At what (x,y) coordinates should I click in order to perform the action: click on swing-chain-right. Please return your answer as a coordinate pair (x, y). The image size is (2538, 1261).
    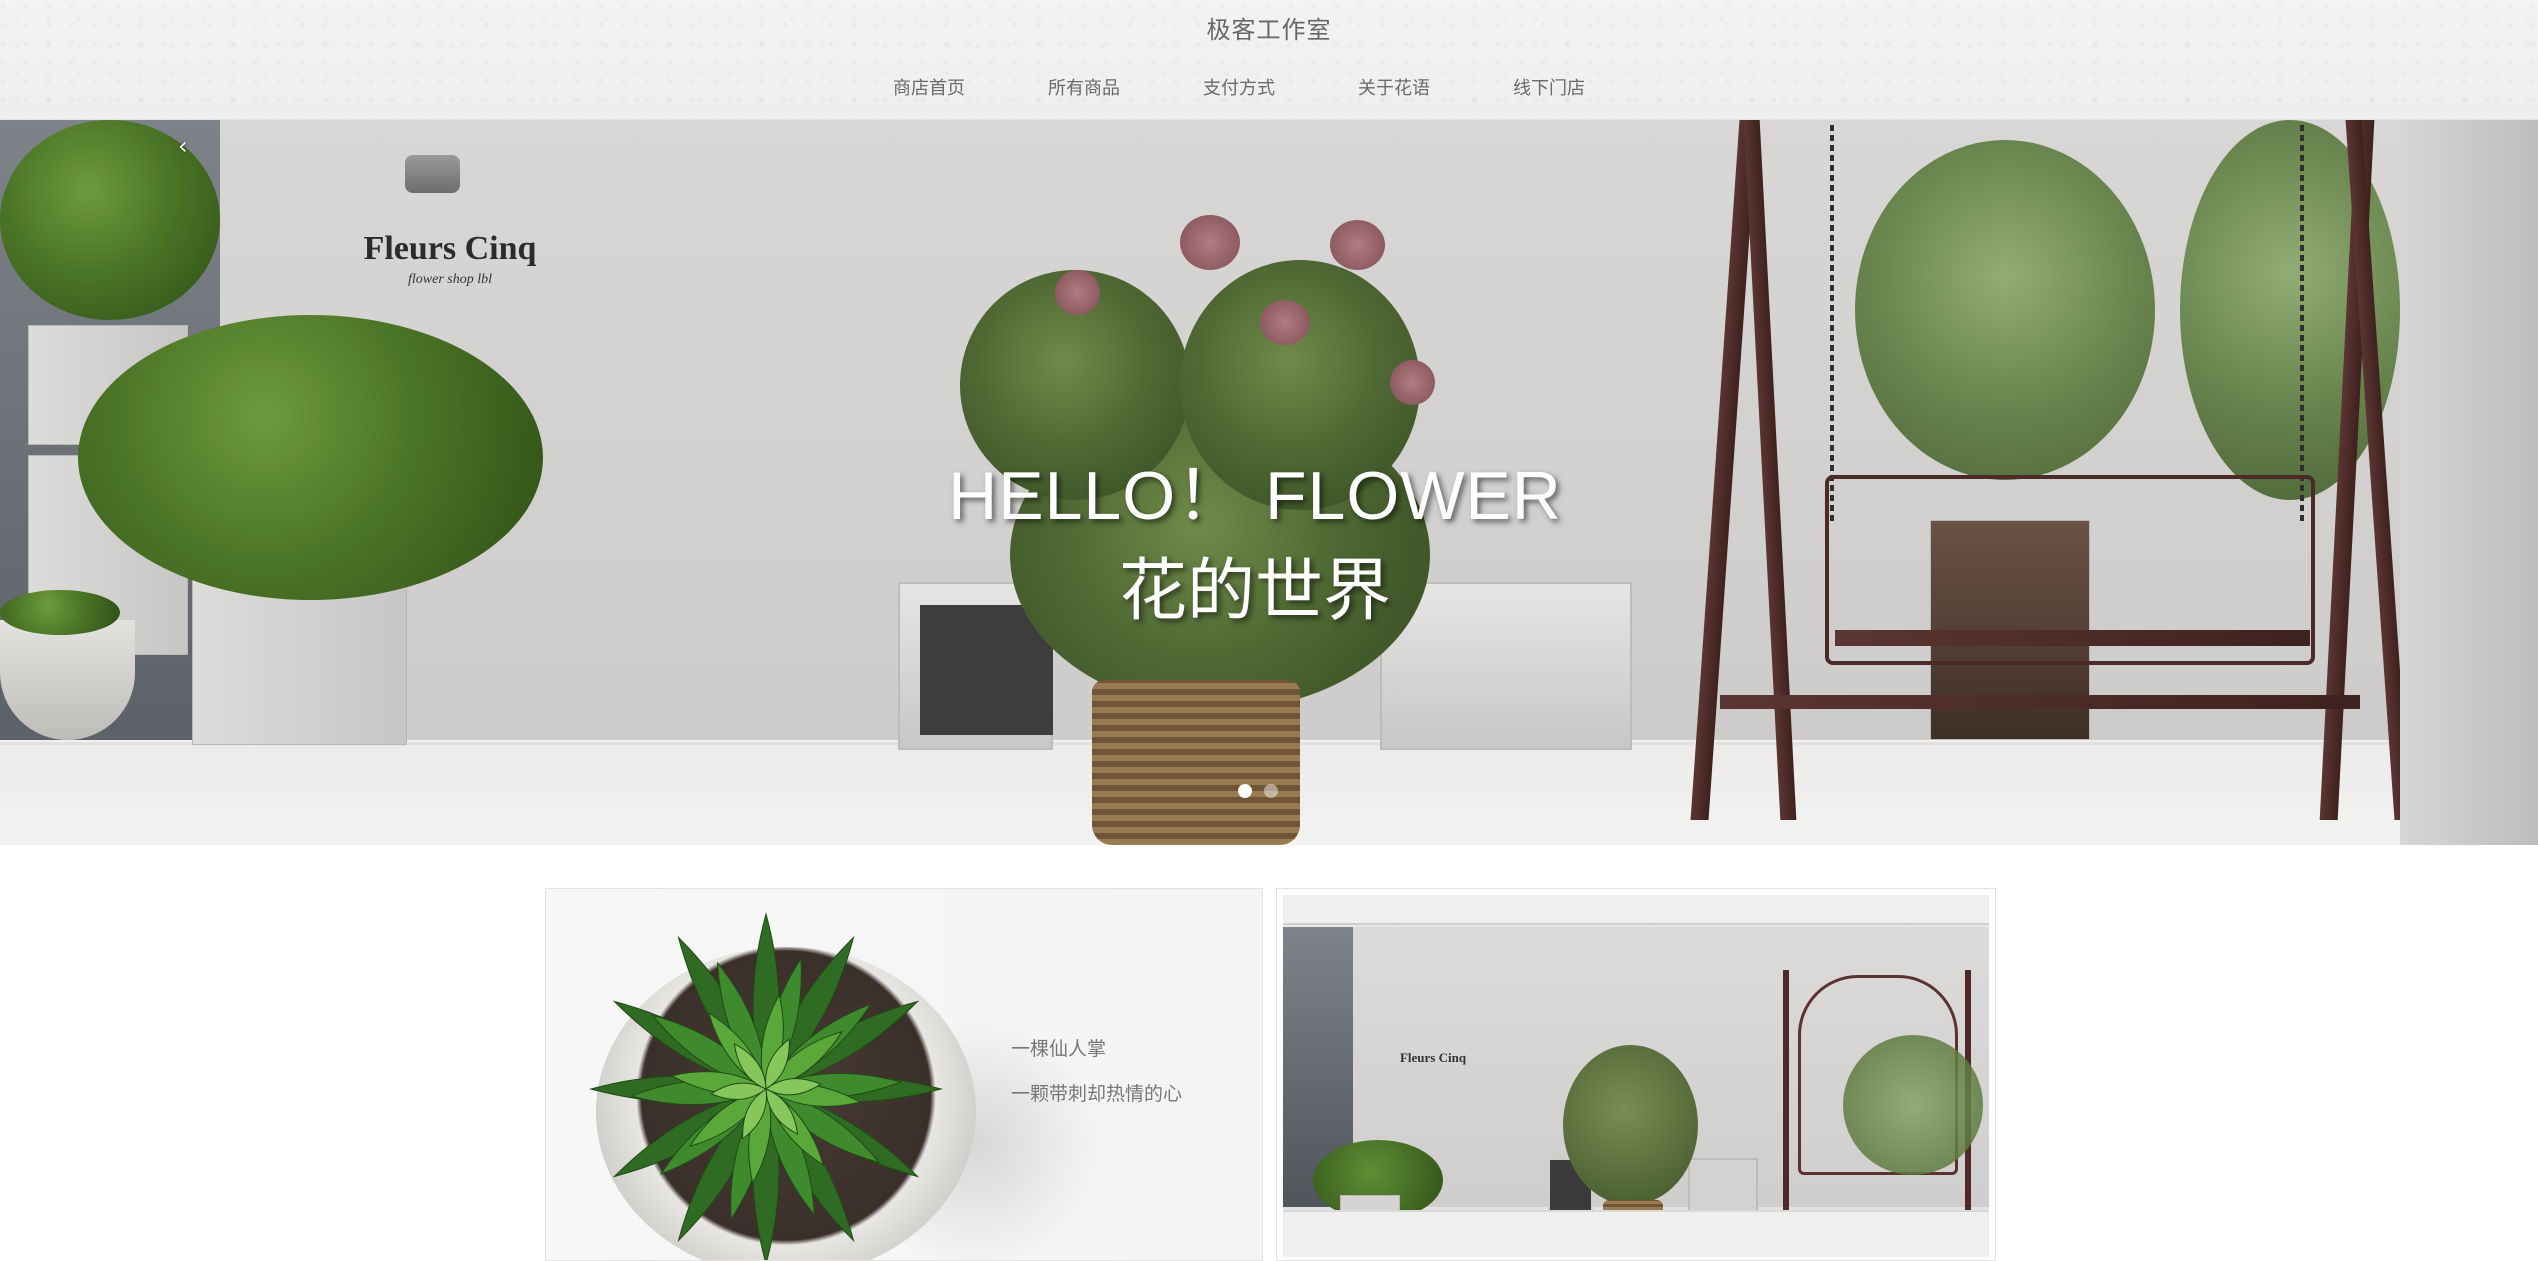
    Looking at the image, I should click on (2302, 325).